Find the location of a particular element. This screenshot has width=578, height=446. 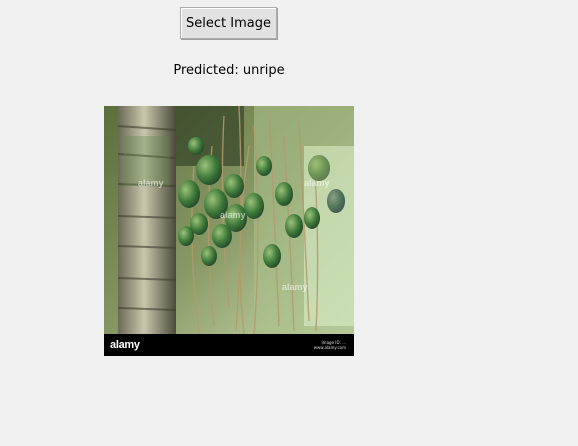

watermark-logo: alamy is located at coordinates (125, 345).